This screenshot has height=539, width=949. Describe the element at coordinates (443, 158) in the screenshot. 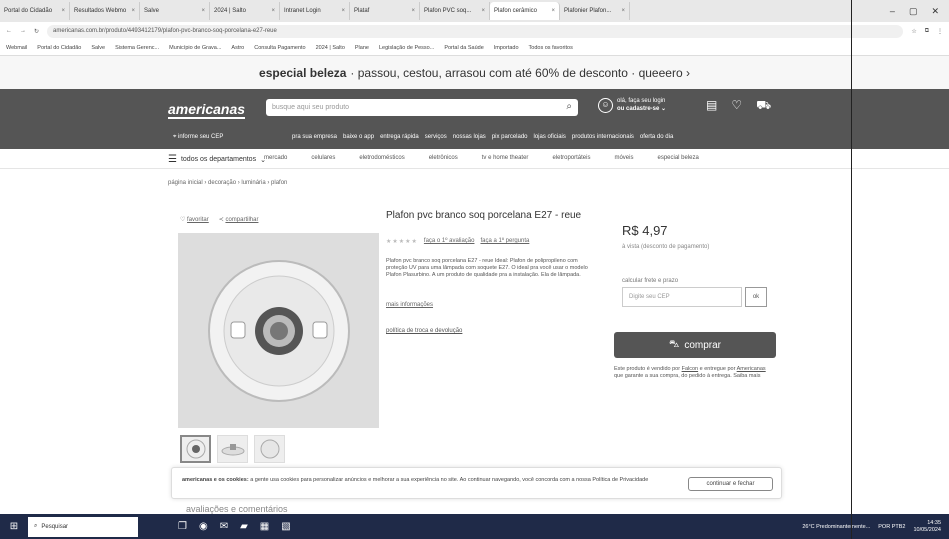

I see `category-item: eletrônicos` at that location.